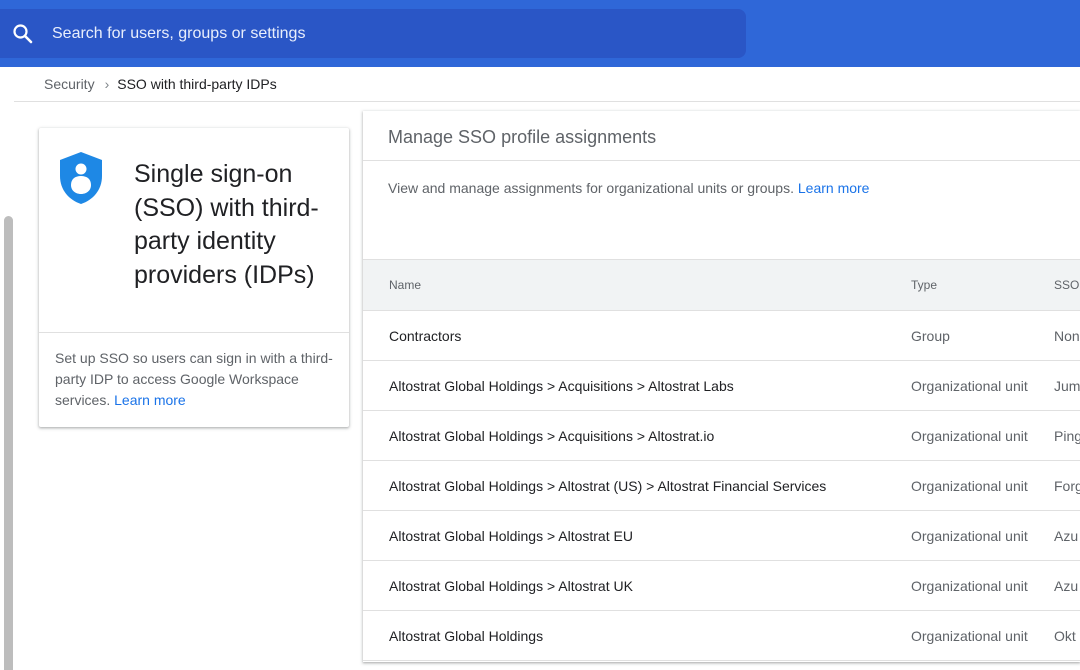 This screenshot has height=670, width=1080. Describe the element at coordinates (721, 285) in the screenshot. I see `table-header-row: Name Type SSO` at that location.